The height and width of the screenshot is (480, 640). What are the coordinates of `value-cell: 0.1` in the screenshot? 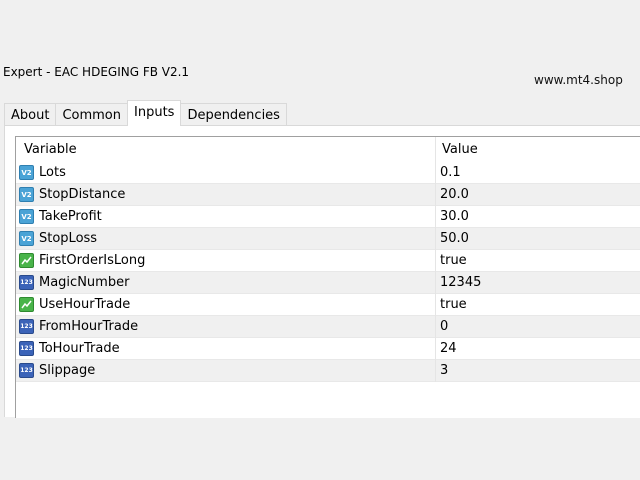 It's located at (448, 173).